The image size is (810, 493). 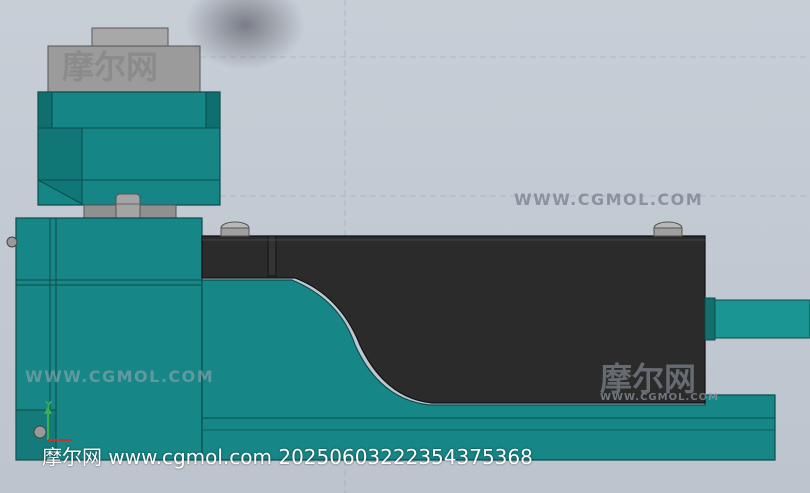 What do you see at coordinates (120, 376) in the screenshot?
I see `watermark-site-left: WWW.CGMOL.COM` at bounding box center [120, 376].